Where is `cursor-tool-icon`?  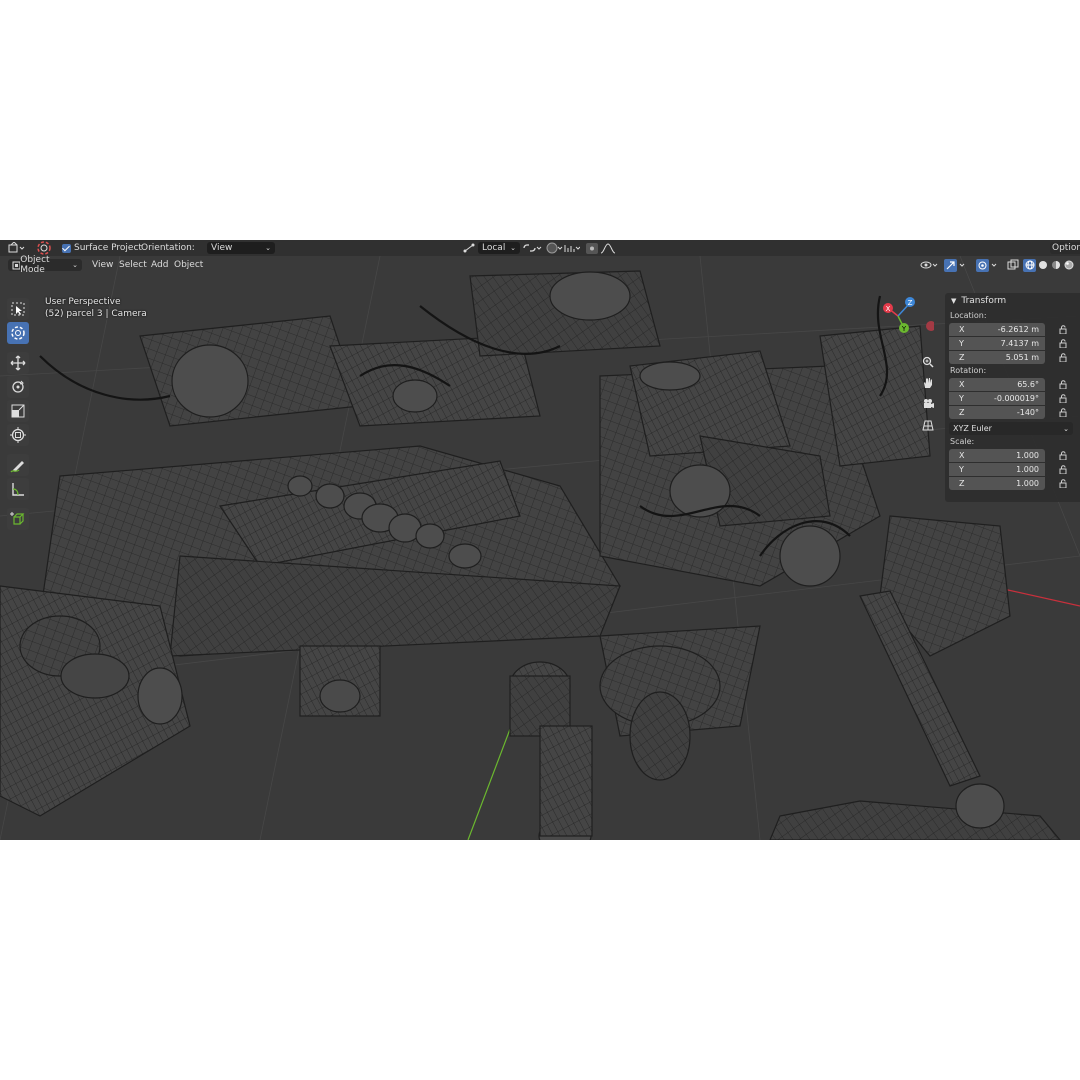
cursor-tool-icon is located at coordinates (44, 248).